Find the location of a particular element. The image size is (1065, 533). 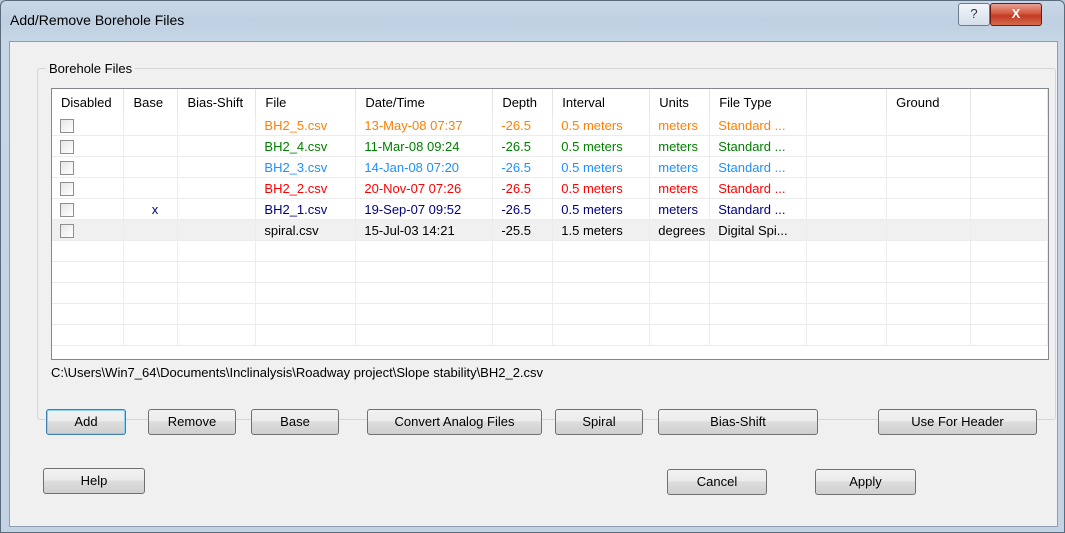

column-header: Base is located at coordinates (151, 102).